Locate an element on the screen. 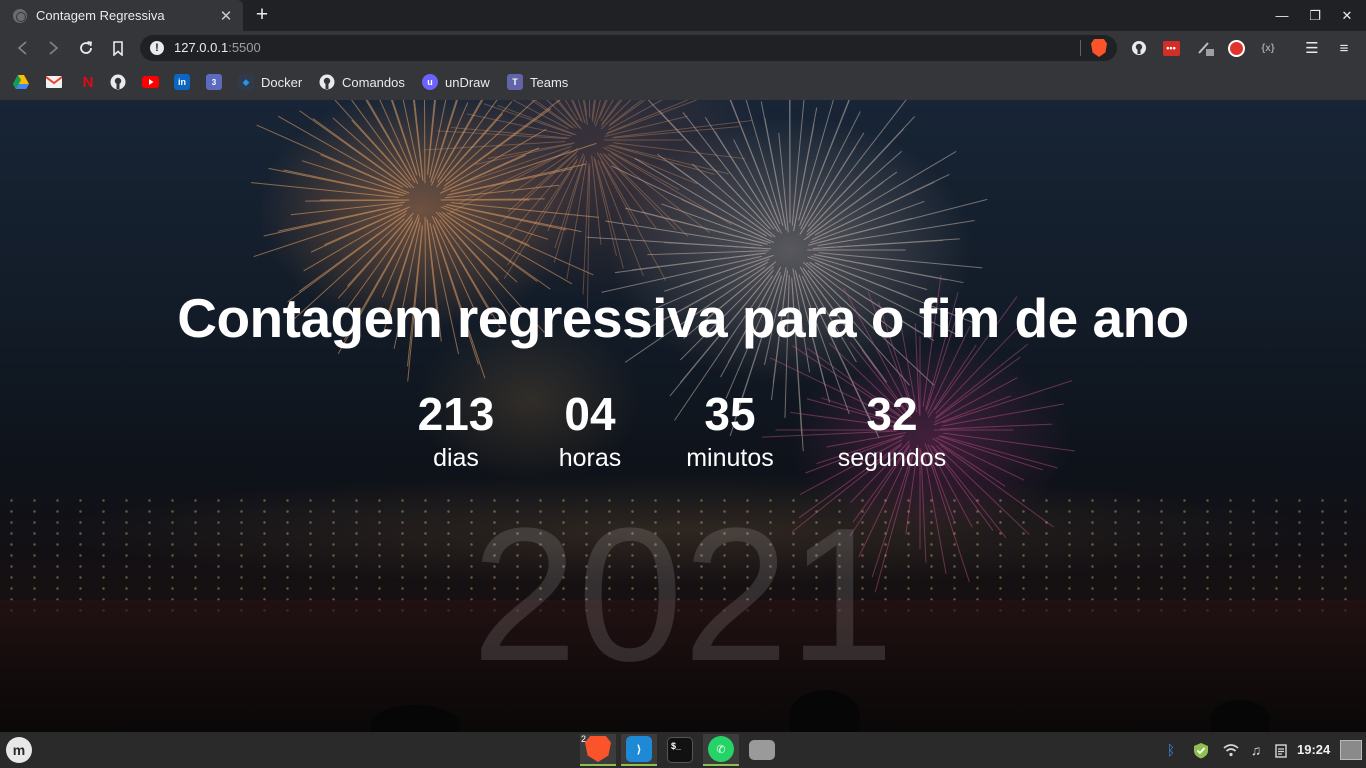 The height and width of the screenshot is (768, 1366). bookmark-comandos: Comandos is located at coordinates (362, 82).